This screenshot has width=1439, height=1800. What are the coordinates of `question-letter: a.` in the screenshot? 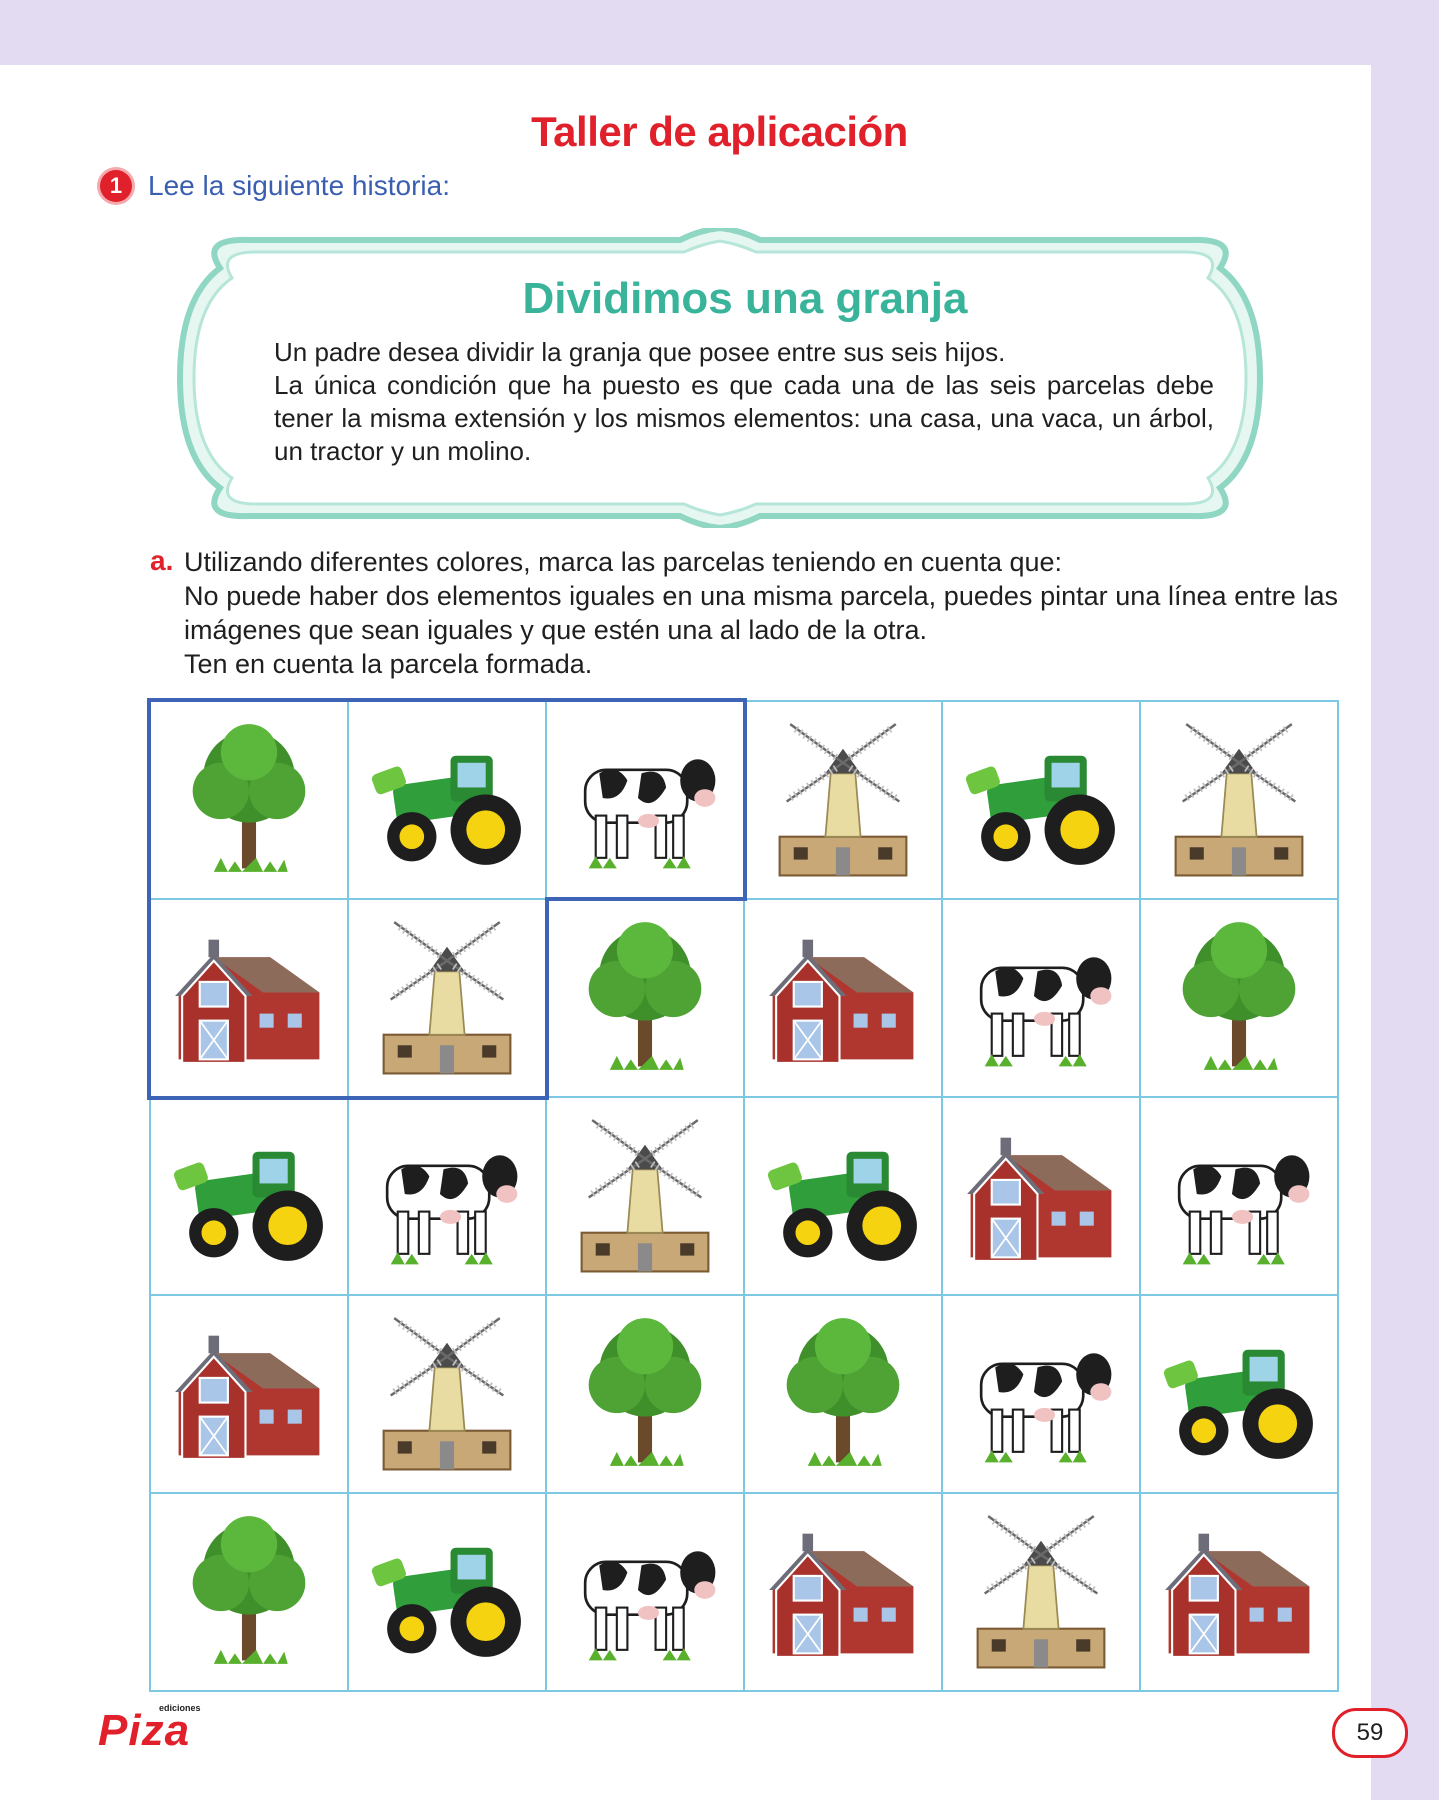 It's located at (162, 560).